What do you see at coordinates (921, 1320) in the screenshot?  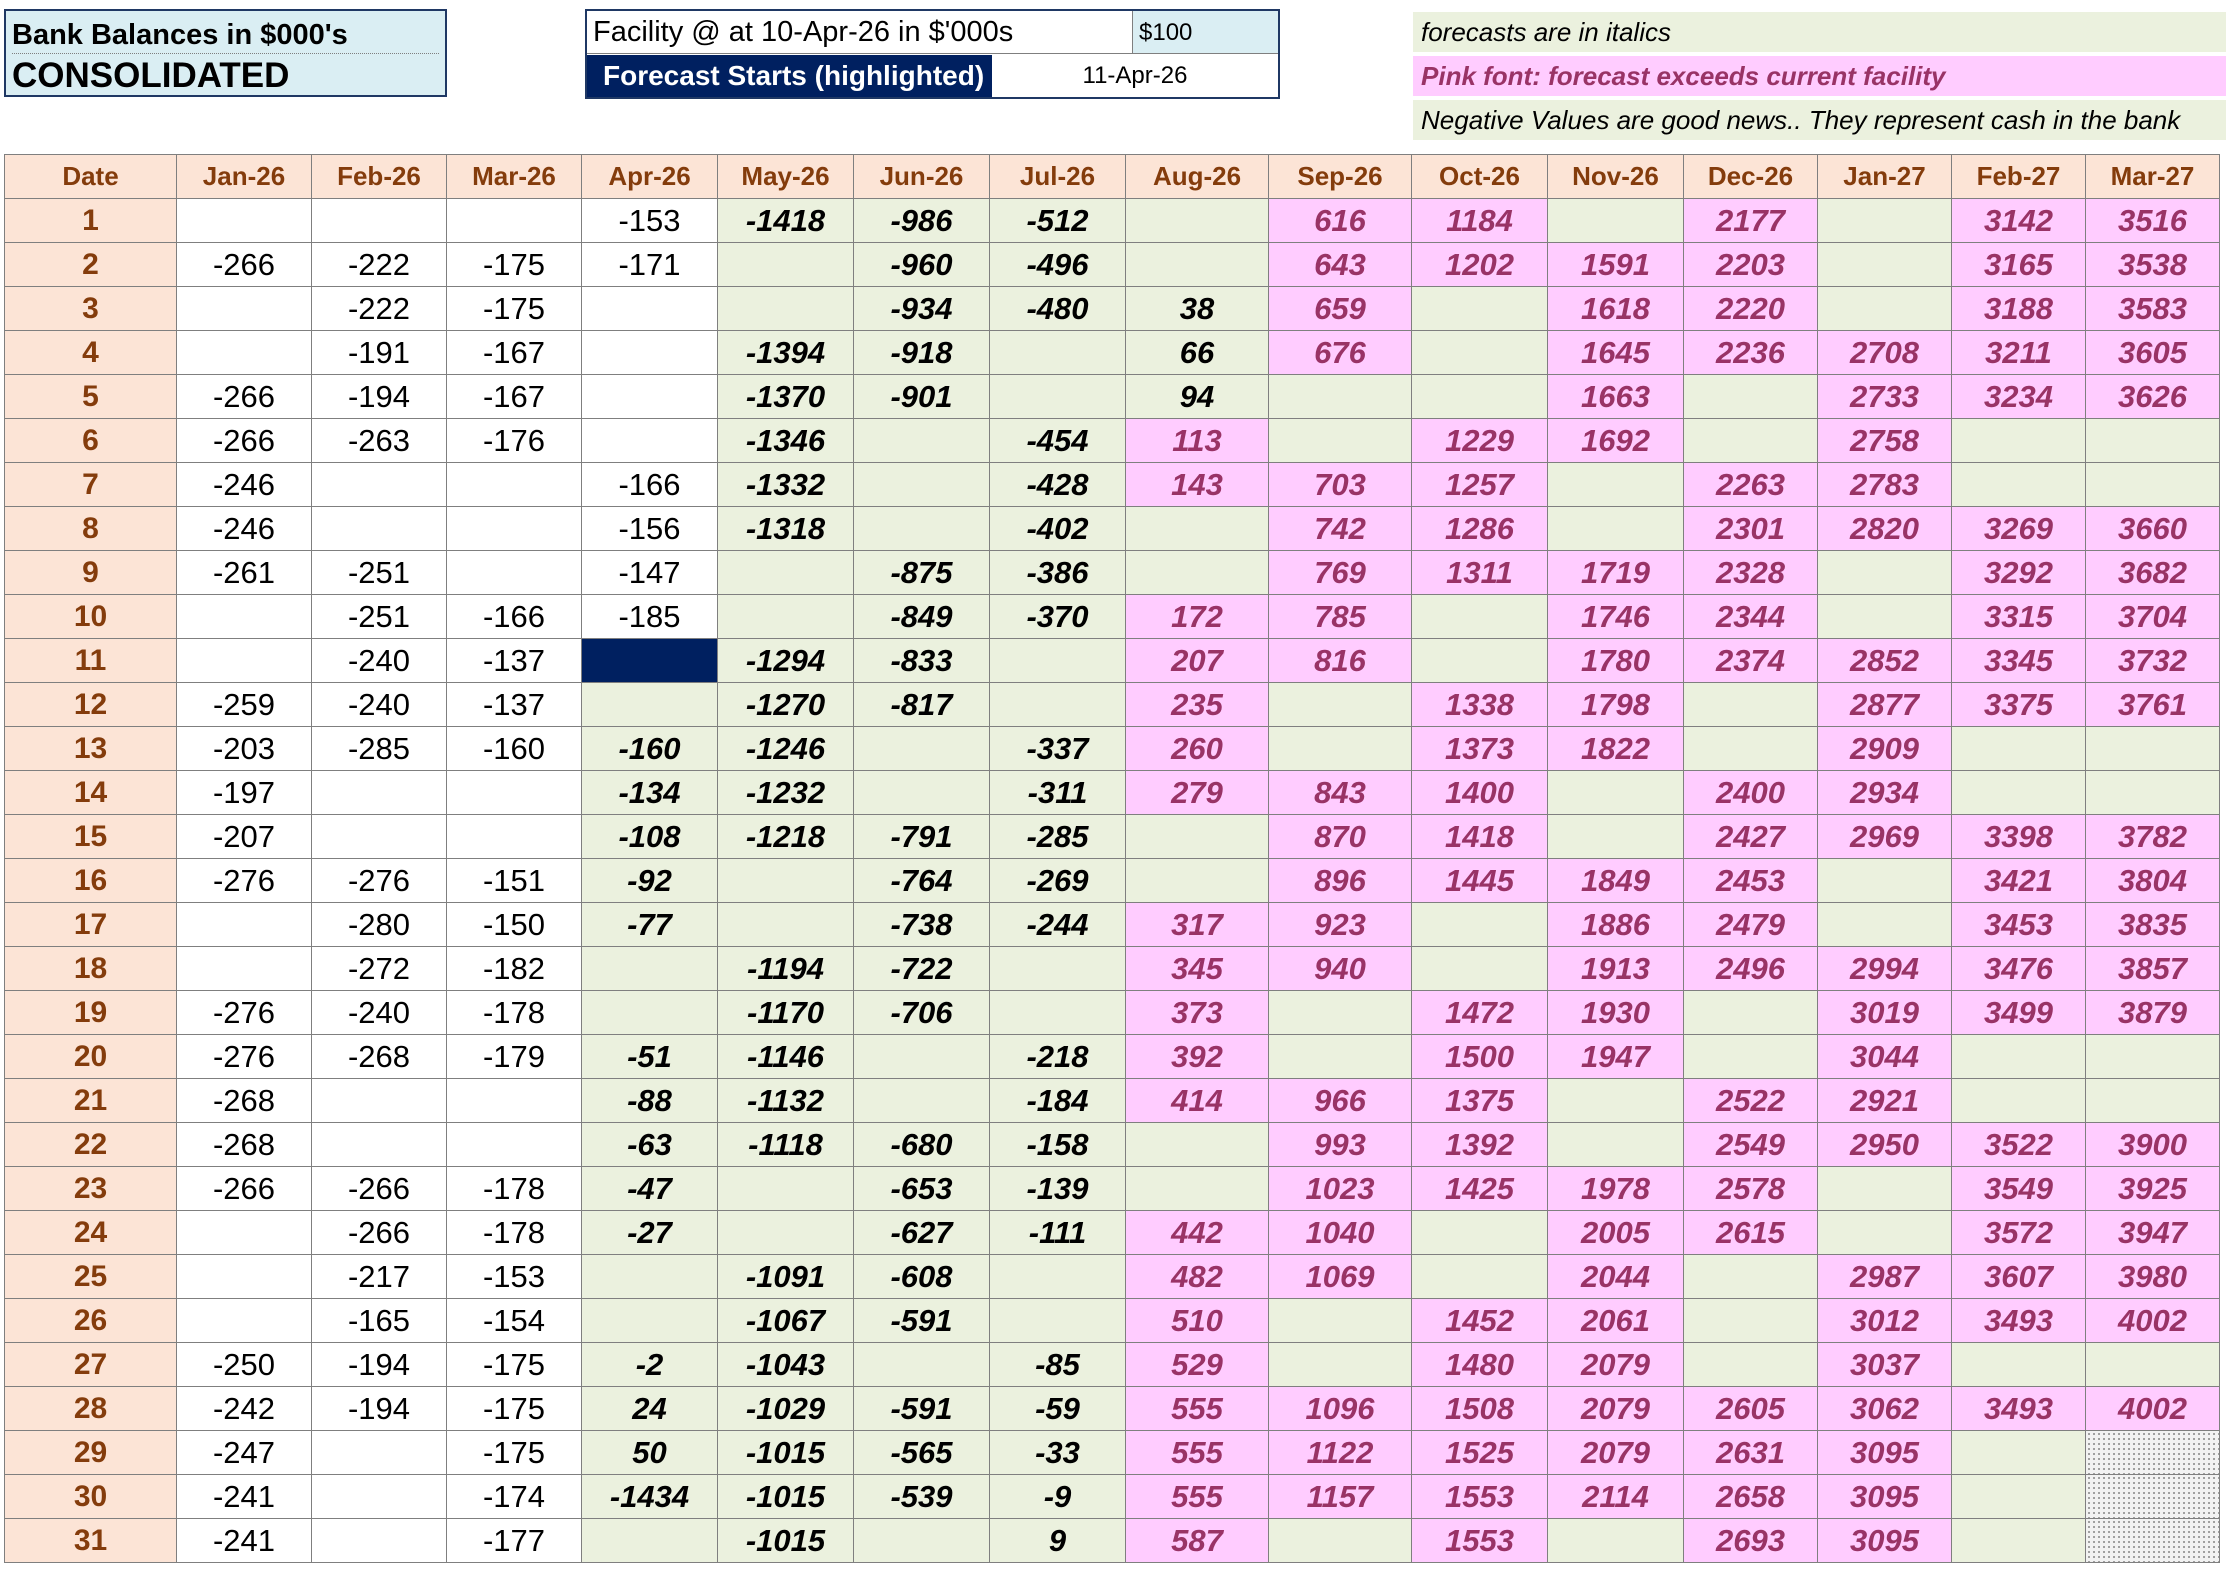 I see `balance-cell: -591` at bounding box center [921, 1320].